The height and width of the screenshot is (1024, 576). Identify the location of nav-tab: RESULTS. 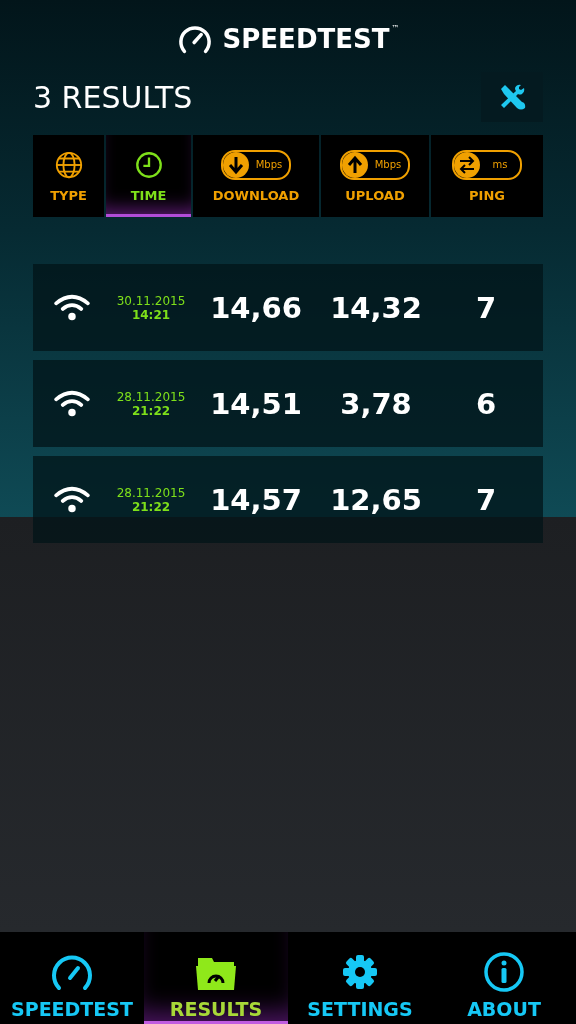
(216, 978).